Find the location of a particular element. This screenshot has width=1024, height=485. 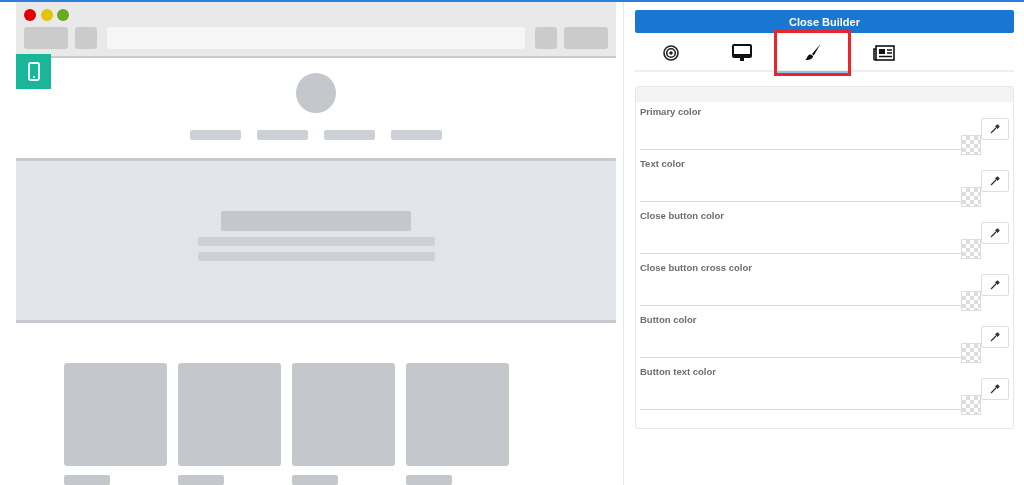

field-label: Close button cross color is located at coordinates (696, 267).